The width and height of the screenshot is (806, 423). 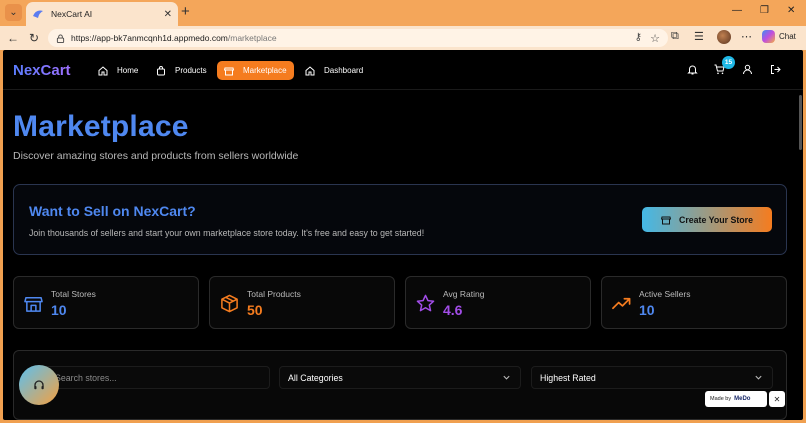 What do you see at coordinates (73, 294) in the screenshot?
I see `stat-label: Total Stores` at bounding box center [73, 294].